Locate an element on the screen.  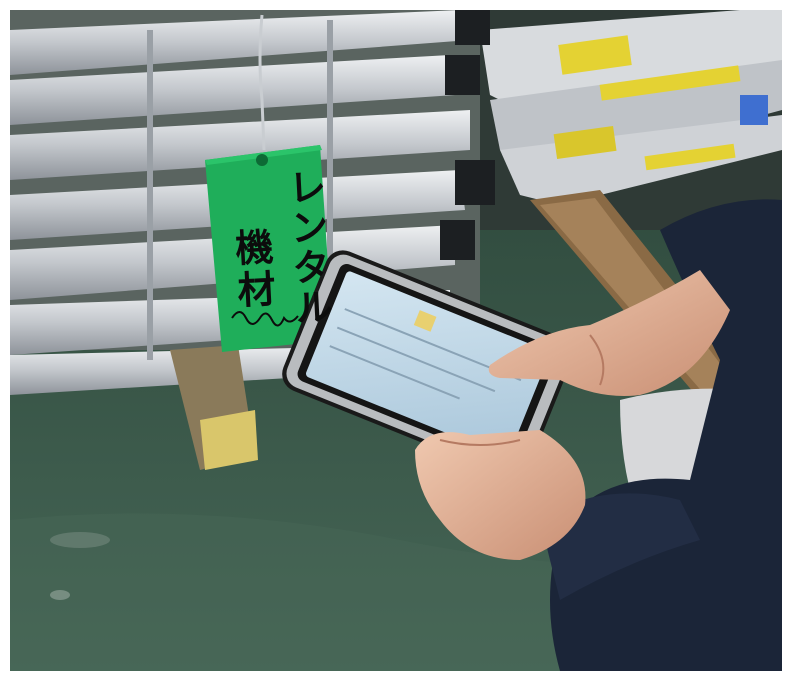
scaffold-stack-right is located at coordinates (626, 120).